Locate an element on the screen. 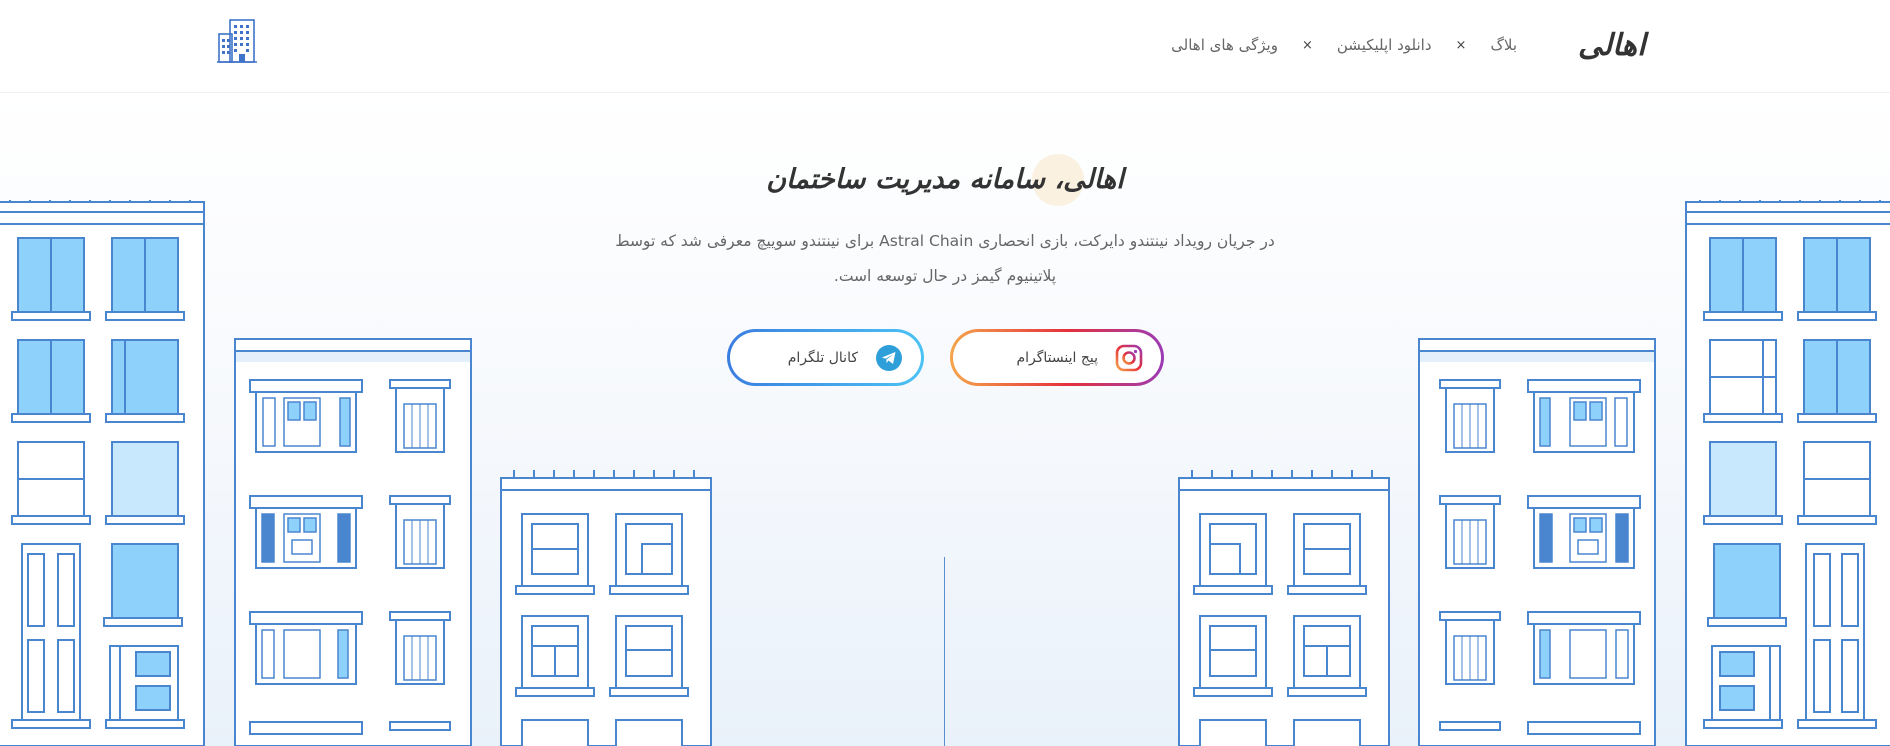 The image size is (1890, 746). main-nav: ویژگی های اهالی × دانلود اپلیکیشن × بلاگ is located at coordinates (1344, 45).